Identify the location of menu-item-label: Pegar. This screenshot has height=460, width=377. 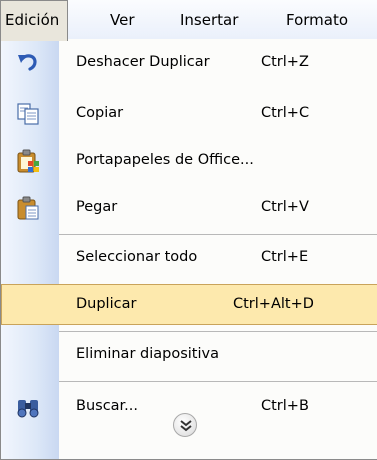
(97, 207).